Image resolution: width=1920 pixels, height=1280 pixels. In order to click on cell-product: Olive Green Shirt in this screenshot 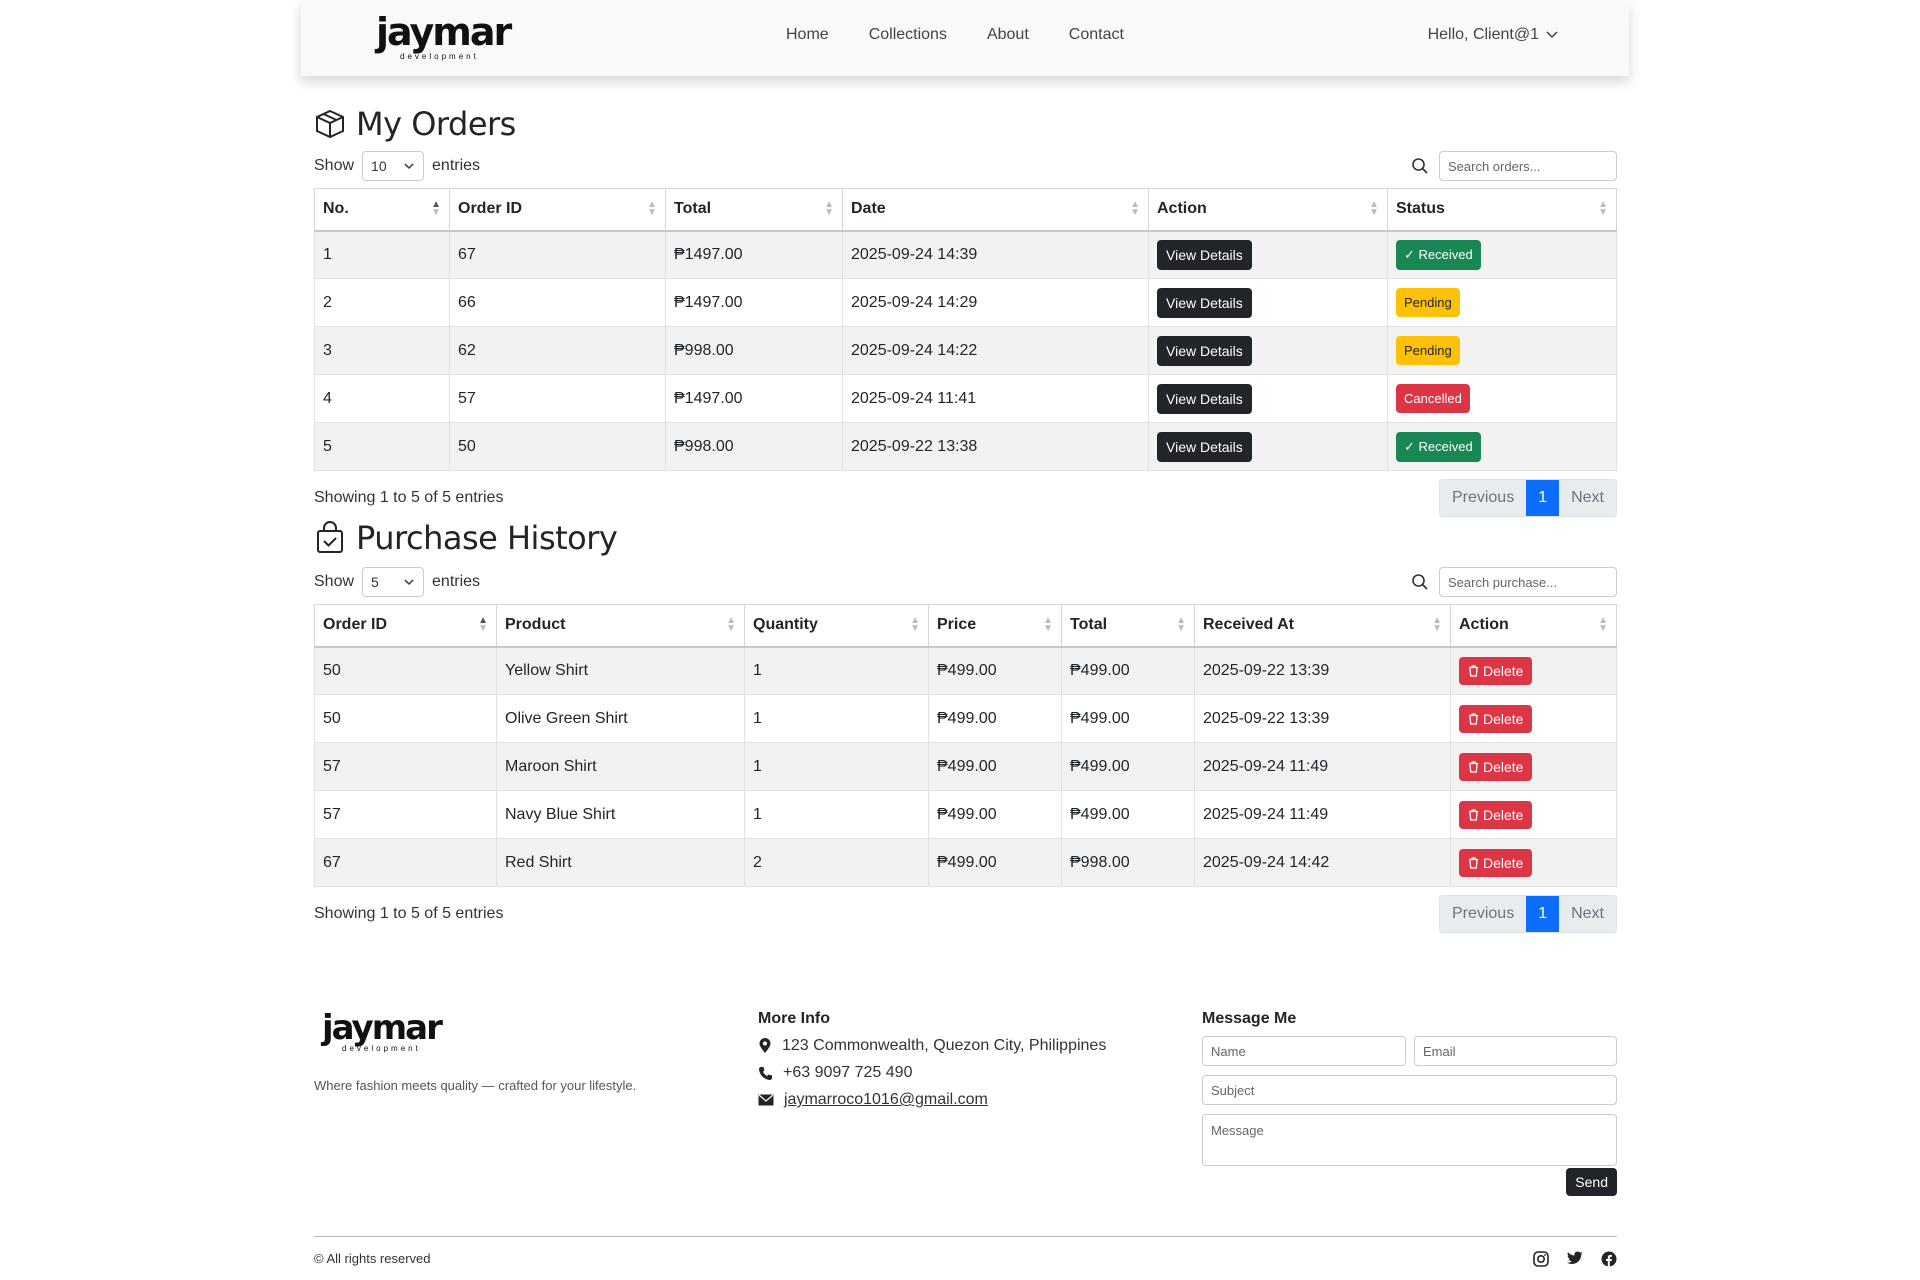, I will do `click(620, 718)`.